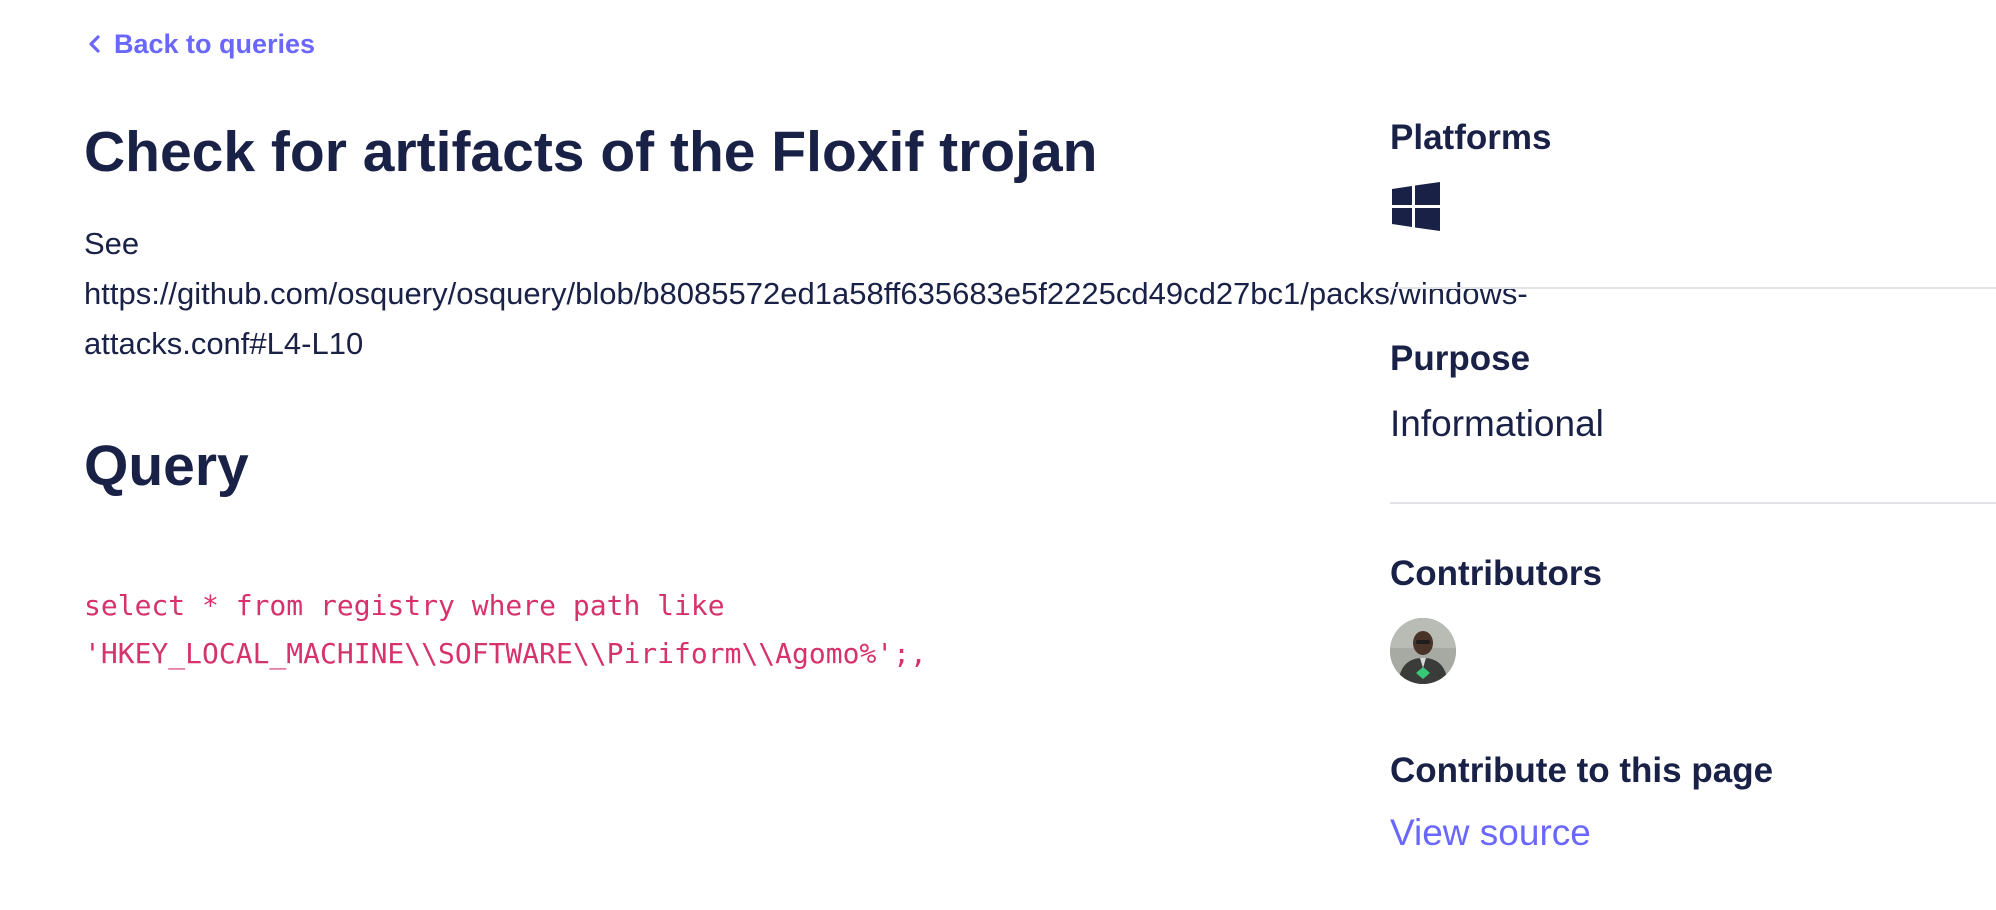 The height and width of the screenshot is (910, 1996). What do you see at coordinates (1460, 358) in the screenshot?
I see `purpose-heading: Purpose` at bounding box center [1460, 358].